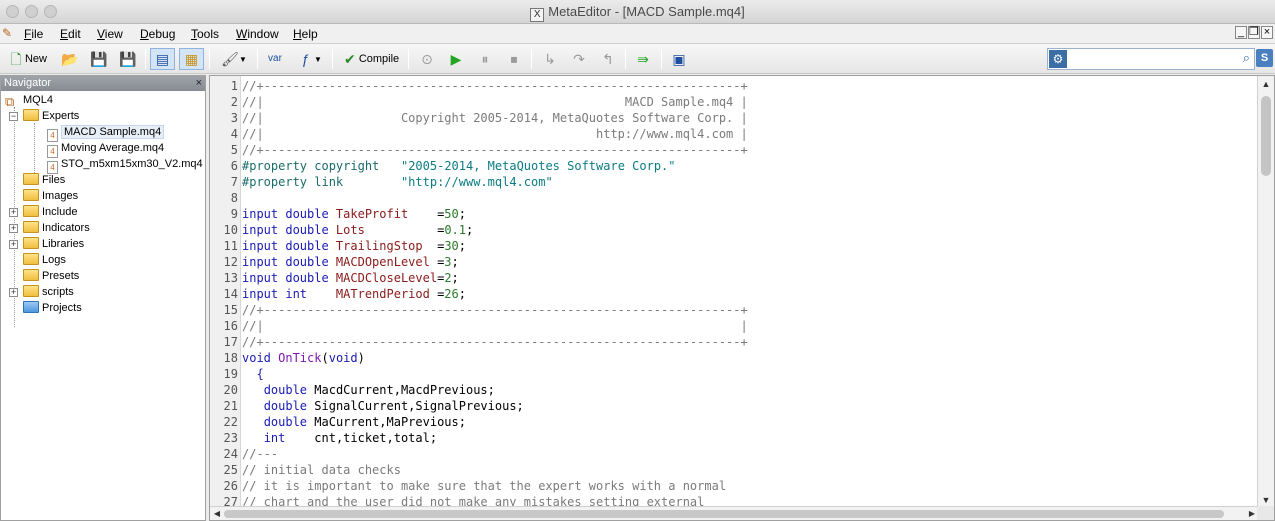 The image size is (1275, 521). Describe the element at coordinates (485, 59) in the screenshot. I see `pause-button: ⏸` at that location.